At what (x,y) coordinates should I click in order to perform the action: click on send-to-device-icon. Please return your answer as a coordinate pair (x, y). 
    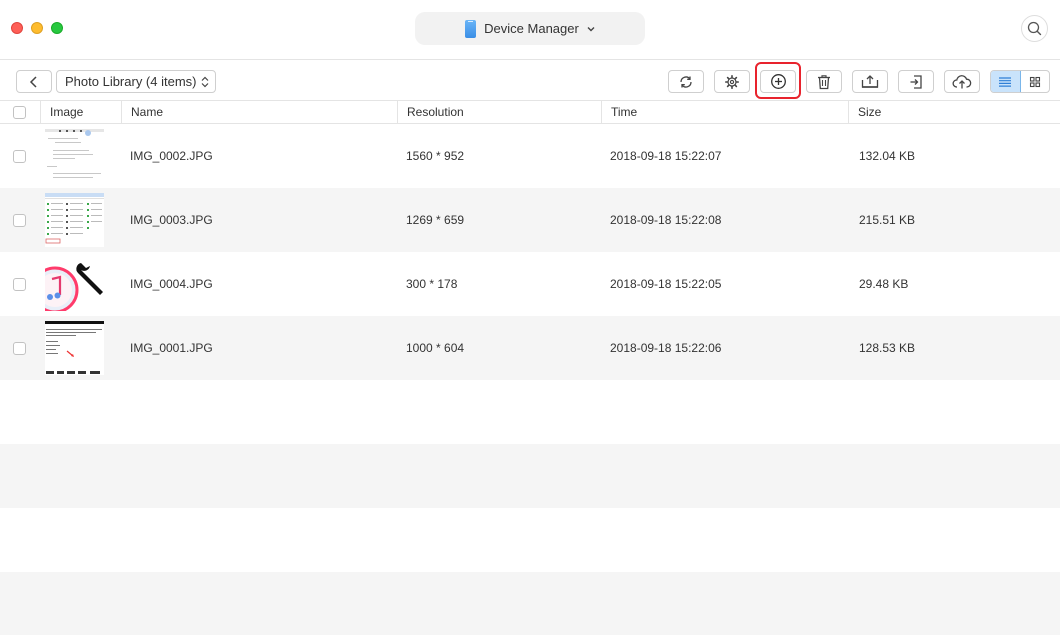
    Looking at the image, I should click on (916, 81).